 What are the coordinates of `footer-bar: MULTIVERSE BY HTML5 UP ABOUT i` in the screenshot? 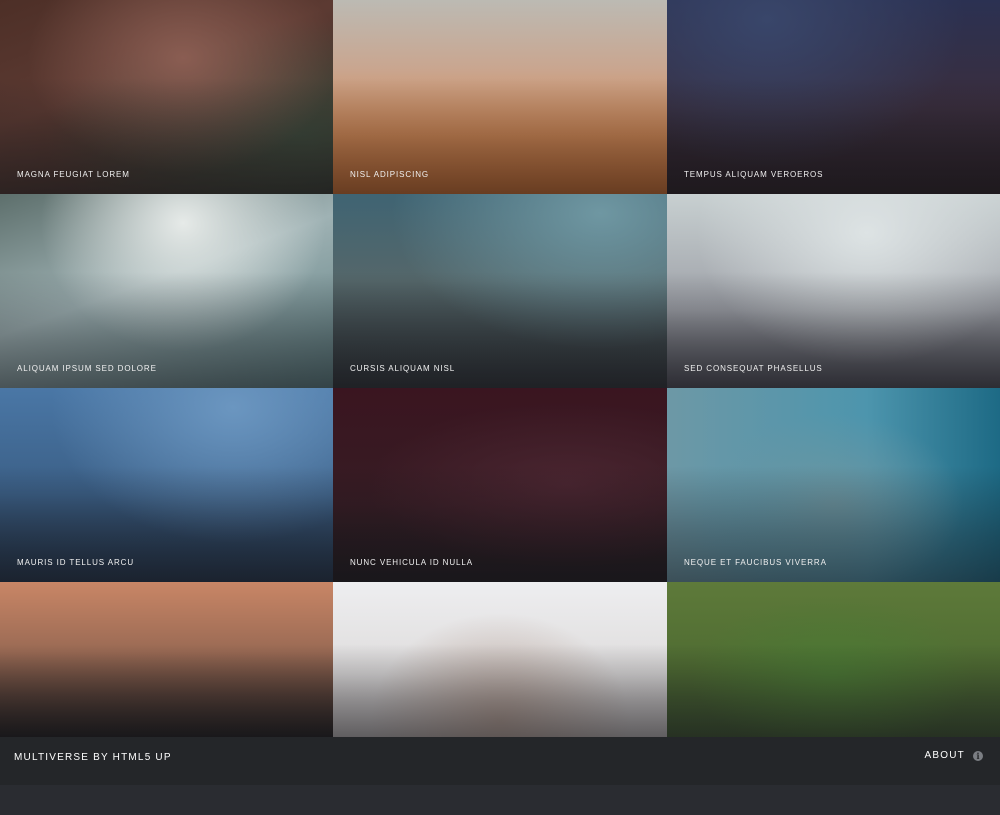 It's located at (500, 761).